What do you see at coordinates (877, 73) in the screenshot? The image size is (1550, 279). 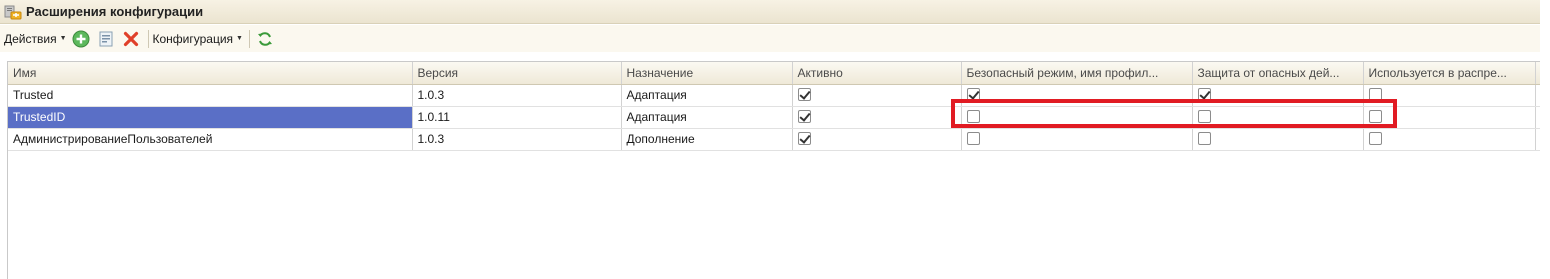 I see `column-header-active: Активно` at bounding box center [877, 73].